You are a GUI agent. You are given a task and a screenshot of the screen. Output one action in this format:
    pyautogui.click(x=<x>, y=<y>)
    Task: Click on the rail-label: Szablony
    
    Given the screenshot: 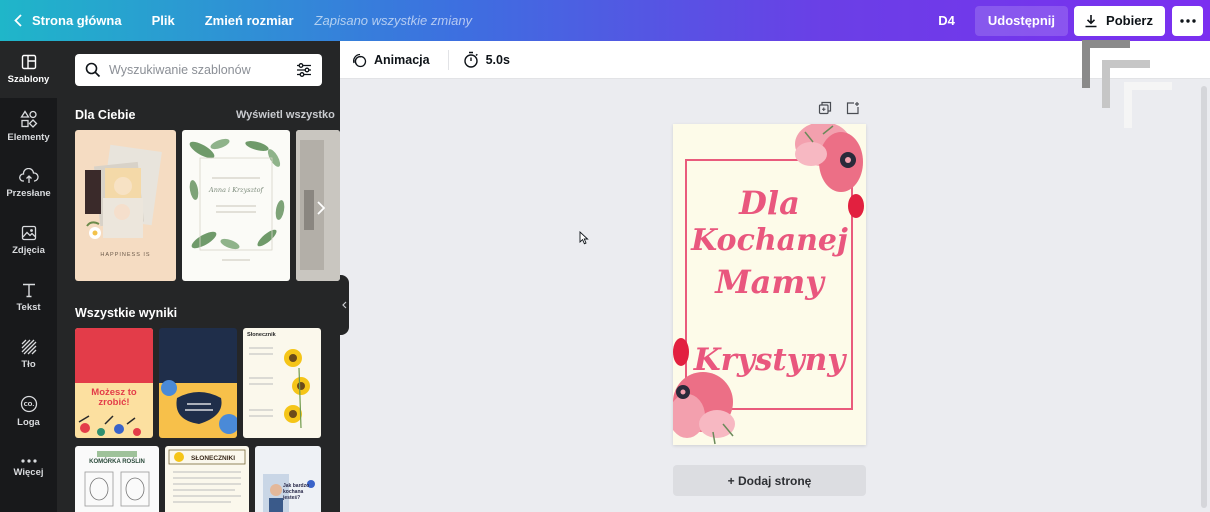 What is the action you would take?
    pyautogui.click(x=28, y=79)
    